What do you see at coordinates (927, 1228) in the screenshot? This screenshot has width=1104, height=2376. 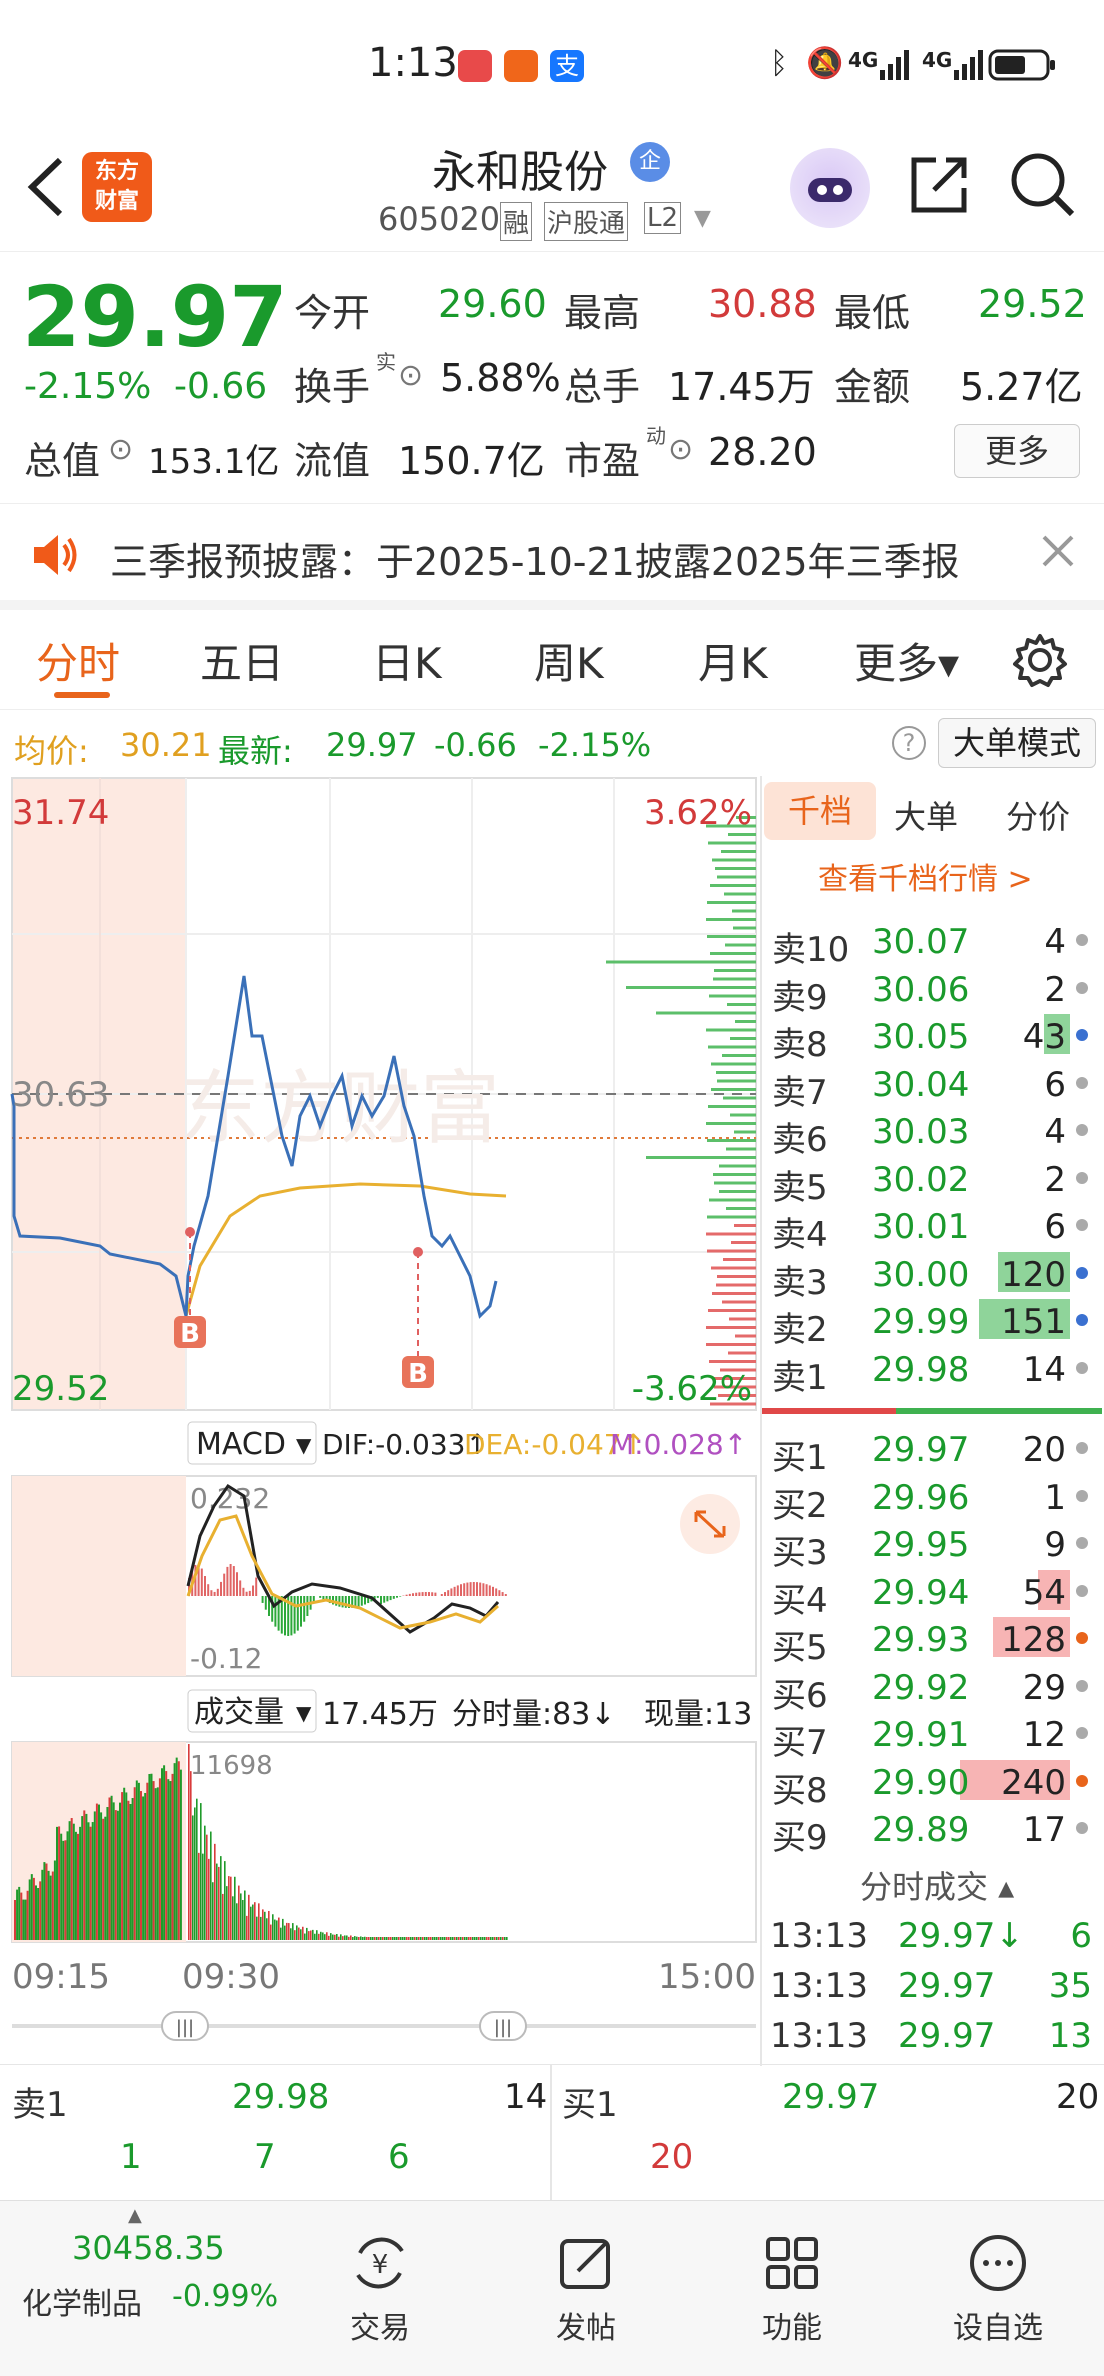 I see `ask-row: 卖4 30.01 6` at bounding box center [927, 1228].